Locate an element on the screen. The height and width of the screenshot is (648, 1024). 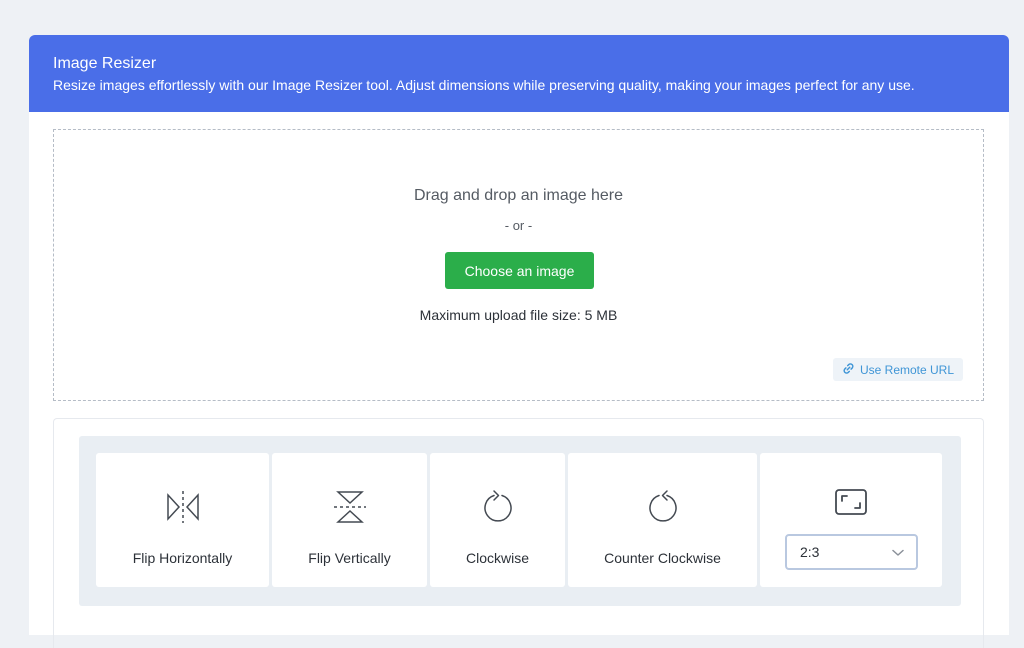
use-remote-url-label: Use Remote URL is located at coordinates (907, 369).